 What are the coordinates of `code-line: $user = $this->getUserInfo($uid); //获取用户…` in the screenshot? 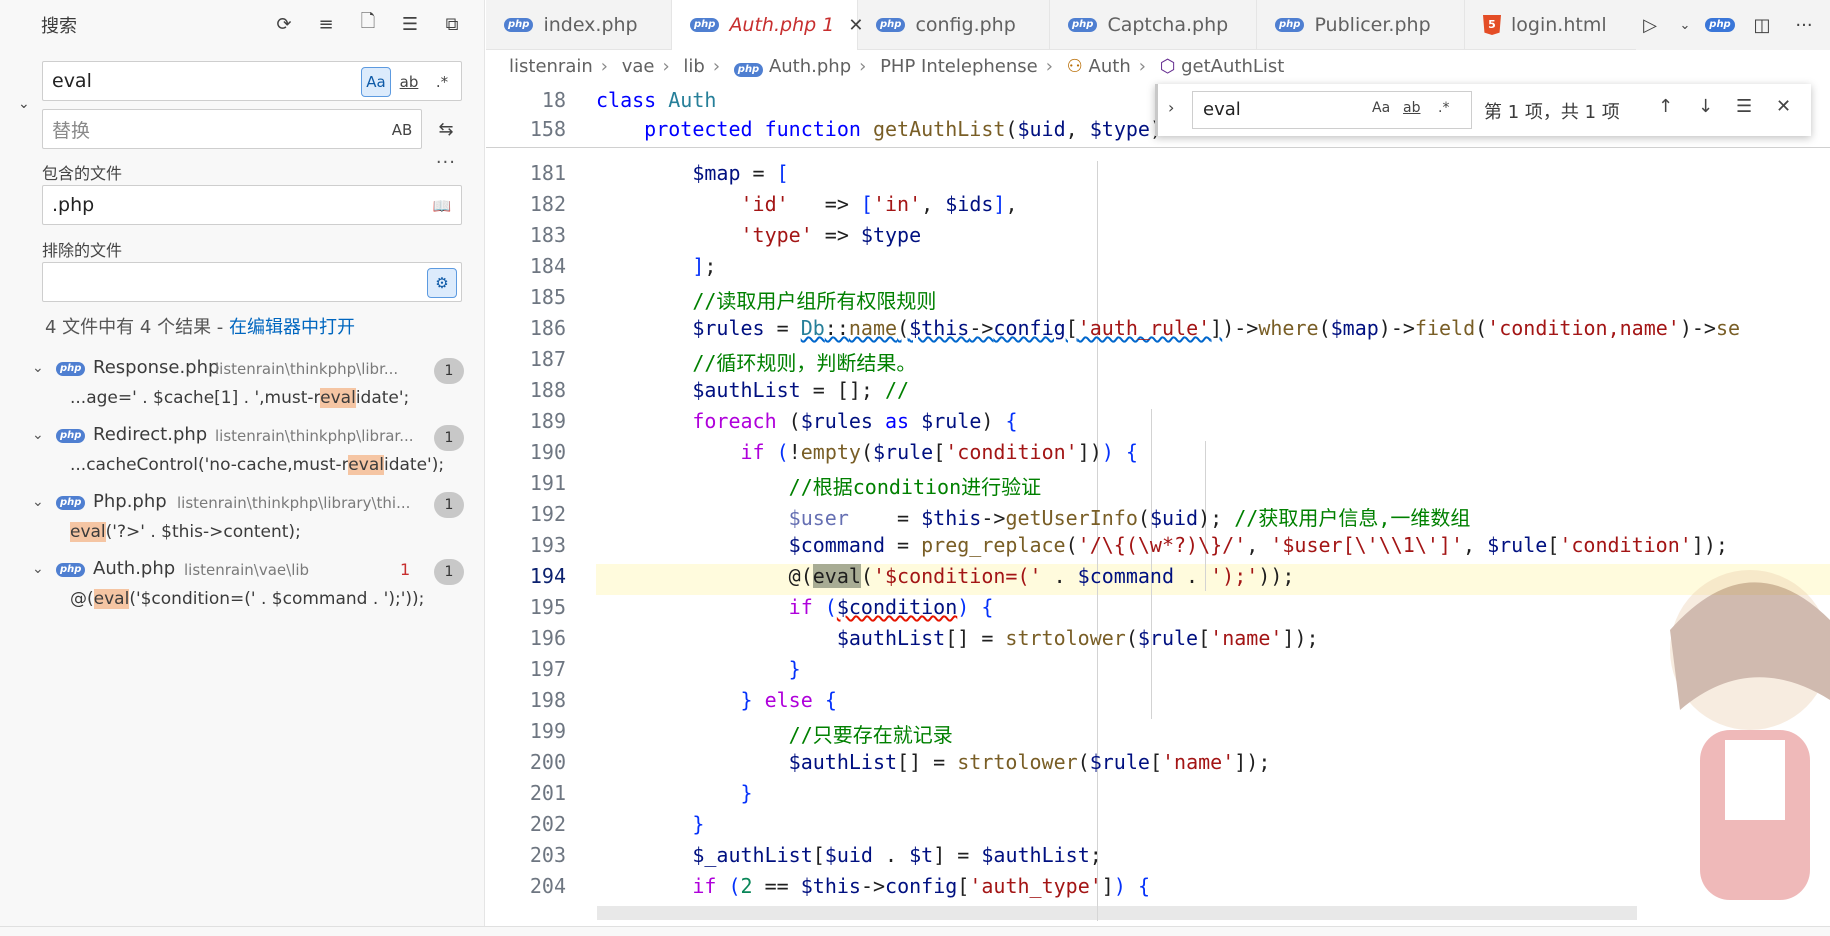 It's located at (1129, 518).